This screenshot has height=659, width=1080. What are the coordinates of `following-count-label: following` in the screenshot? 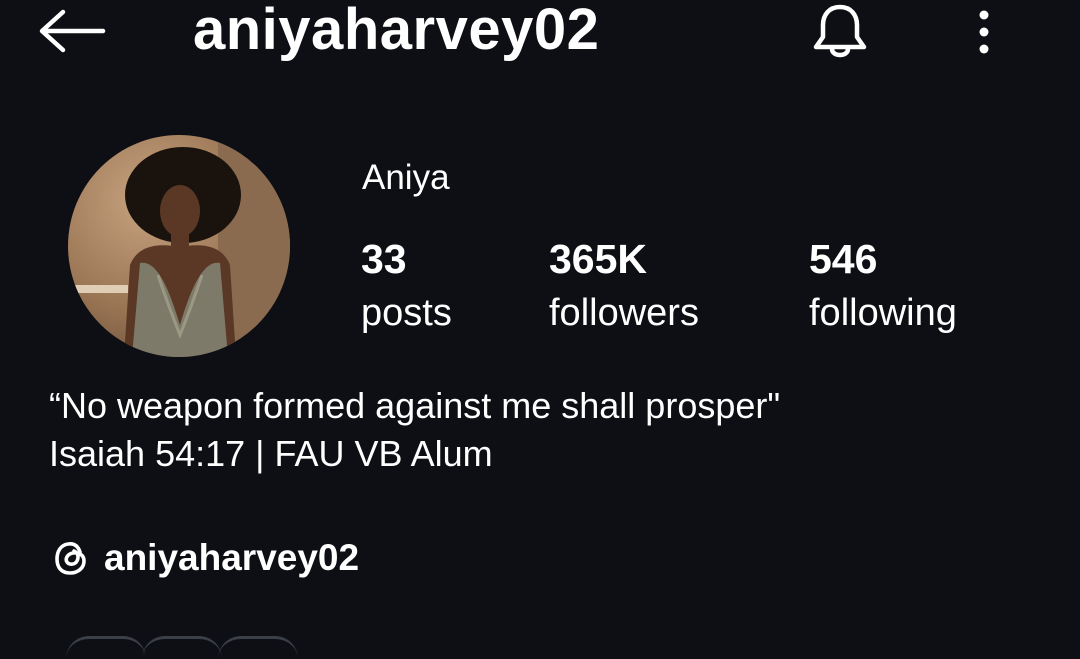 It's located at (883, 313).